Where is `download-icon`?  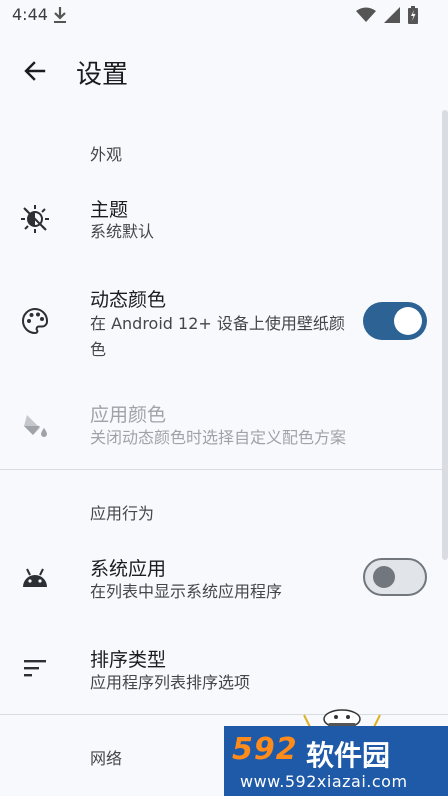 download-icon is located at coordinates (60, 15).